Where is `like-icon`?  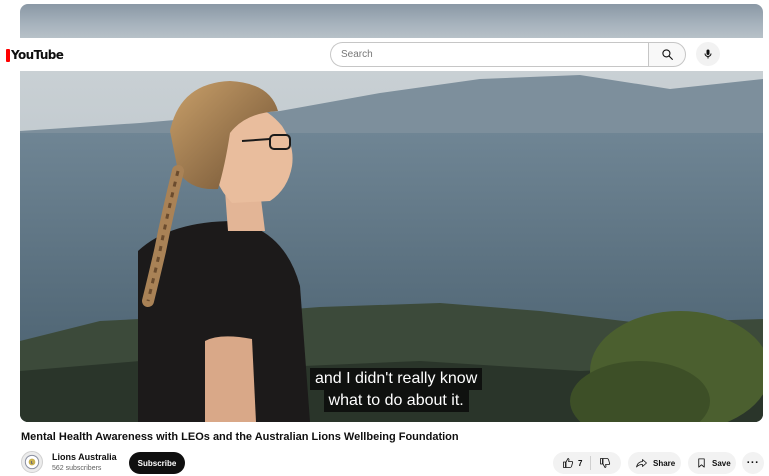 like-icon is located at coordinates (568, 463).